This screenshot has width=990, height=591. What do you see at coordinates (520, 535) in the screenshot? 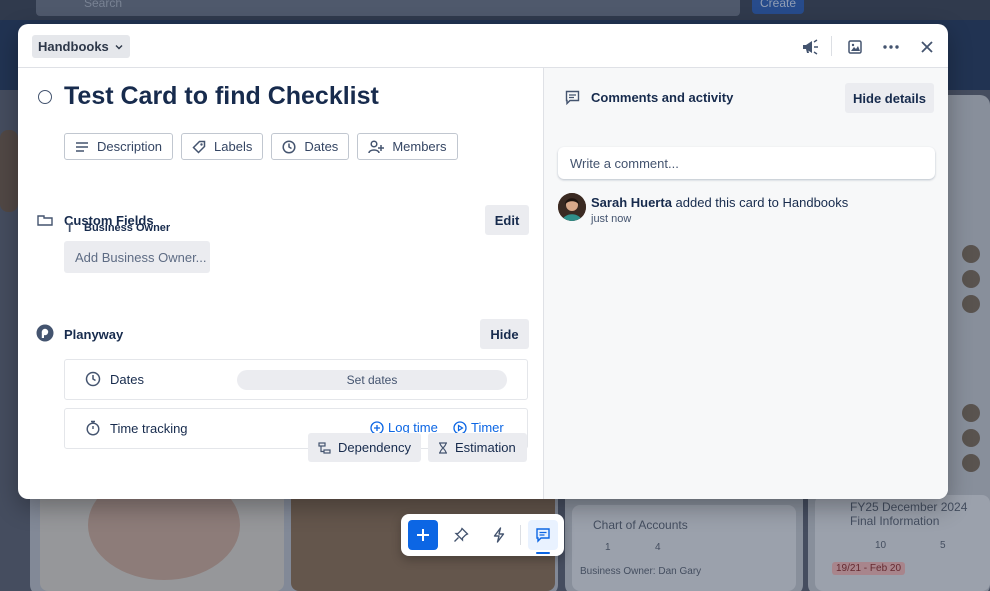
I see `toolbar-divider` at bounding box center [520, 535].